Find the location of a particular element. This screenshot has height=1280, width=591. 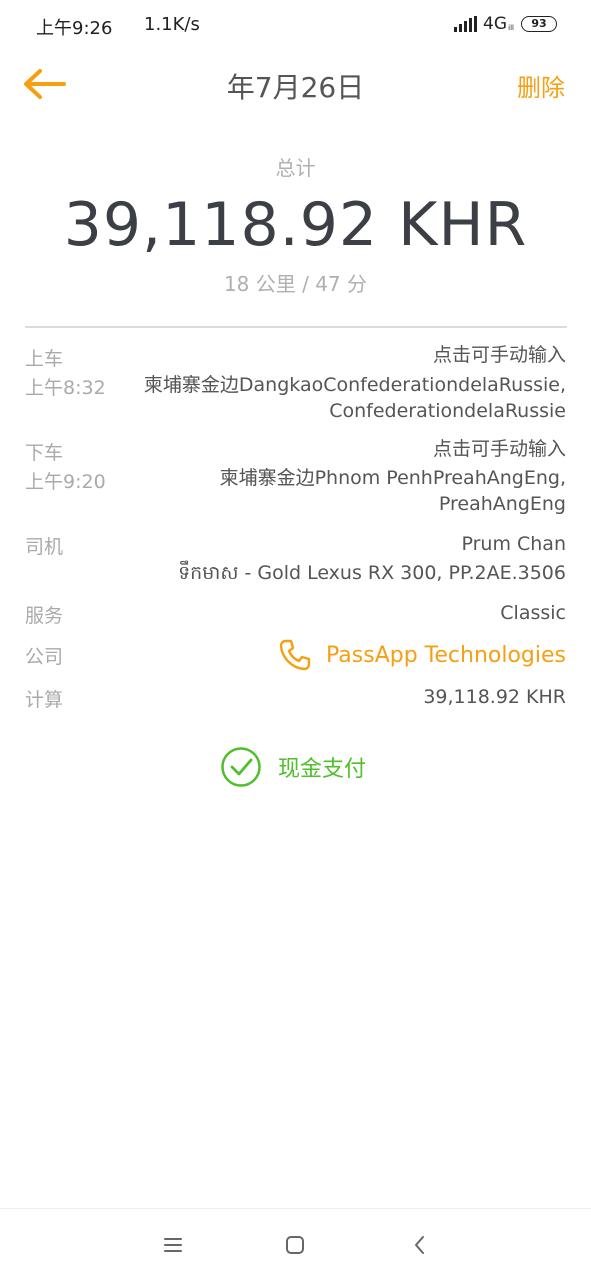

system-nav-bar is located at coordinates (295, 1244).